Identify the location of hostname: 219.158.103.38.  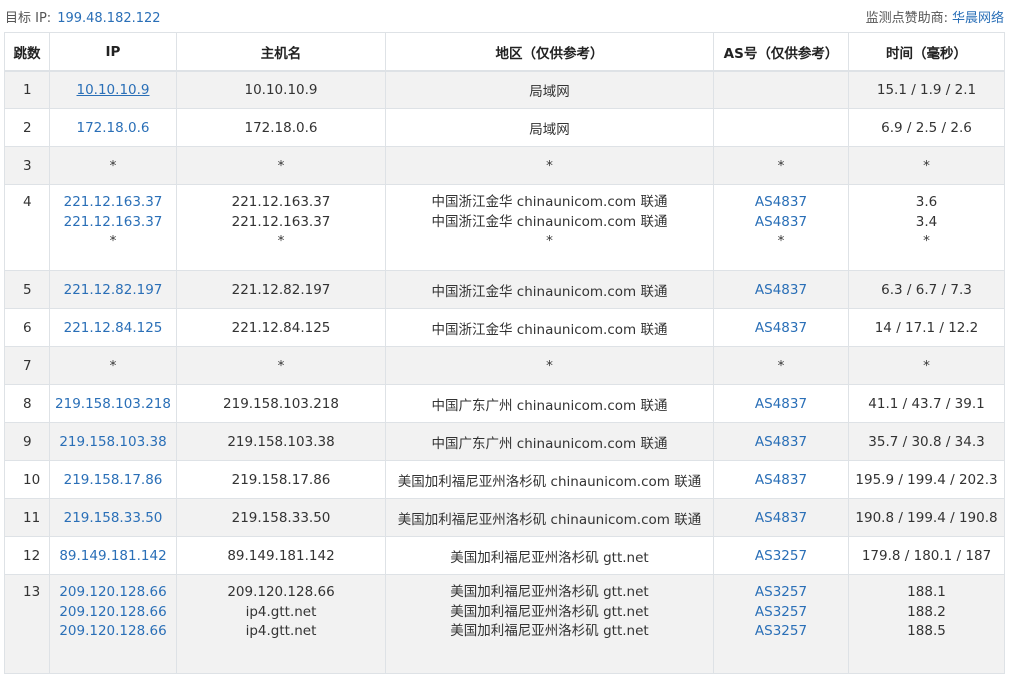
(281, 441).